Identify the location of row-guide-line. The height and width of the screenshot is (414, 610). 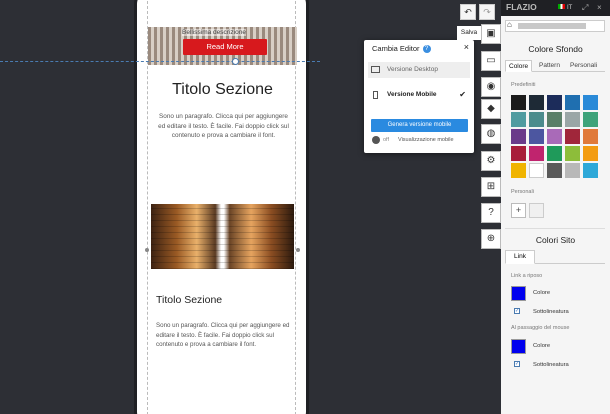
(160, 61).